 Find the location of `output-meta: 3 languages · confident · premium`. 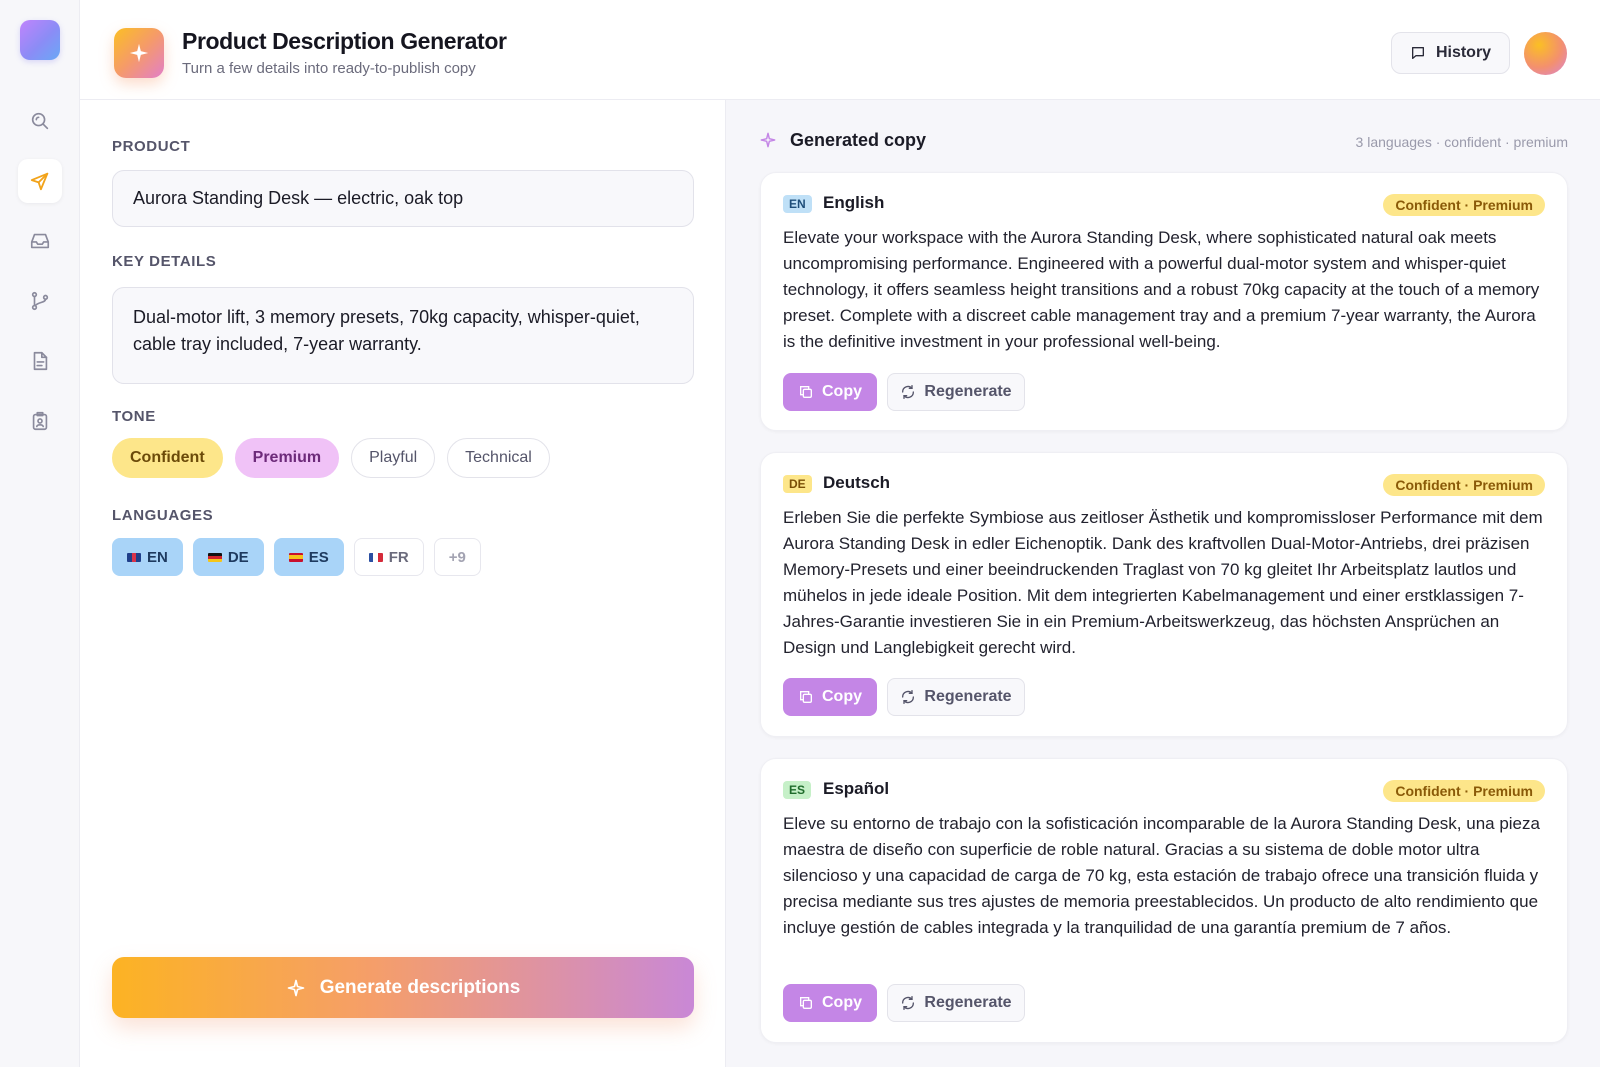

output-meta: 3 languages · confident · premium is located at coordinates (1461, 142).